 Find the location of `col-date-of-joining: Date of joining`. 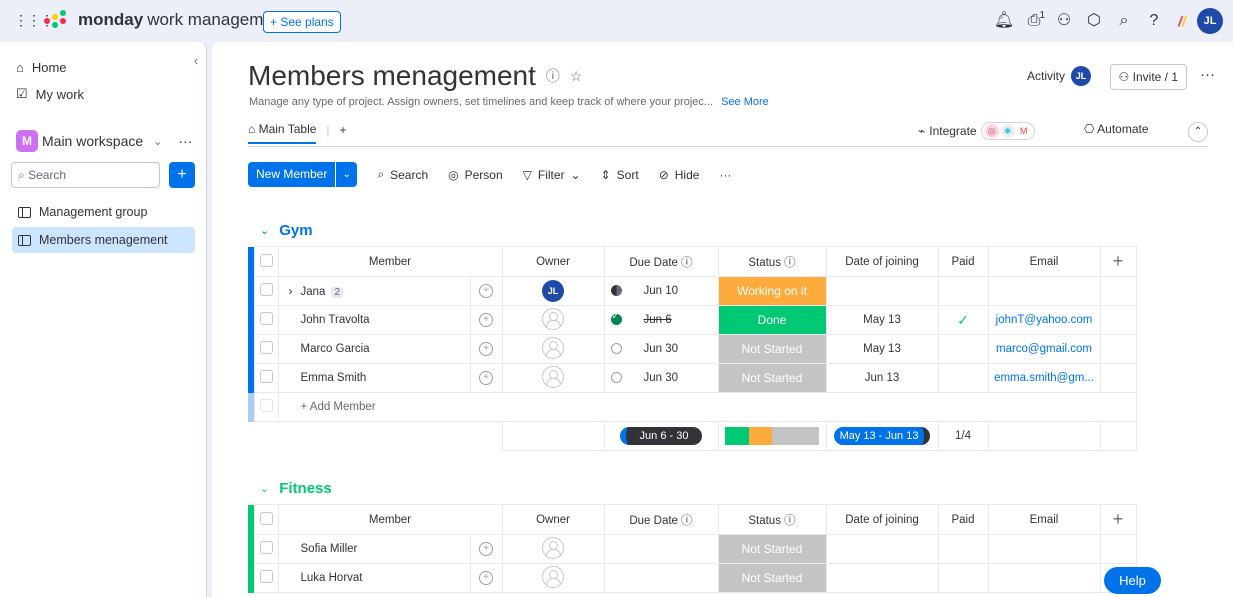

col-date-of-joining: Date of joining is located at coordinates (882, 519).